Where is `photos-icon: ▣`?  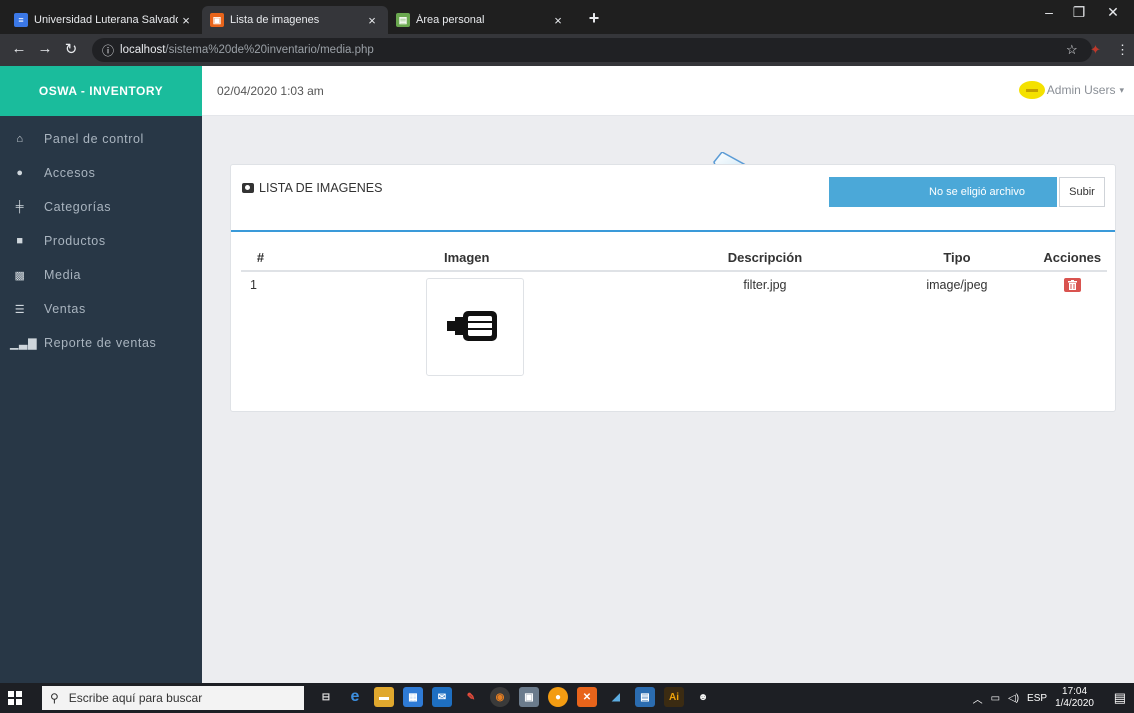 photos-icon: ▣ is located at coordinates (529, 697).